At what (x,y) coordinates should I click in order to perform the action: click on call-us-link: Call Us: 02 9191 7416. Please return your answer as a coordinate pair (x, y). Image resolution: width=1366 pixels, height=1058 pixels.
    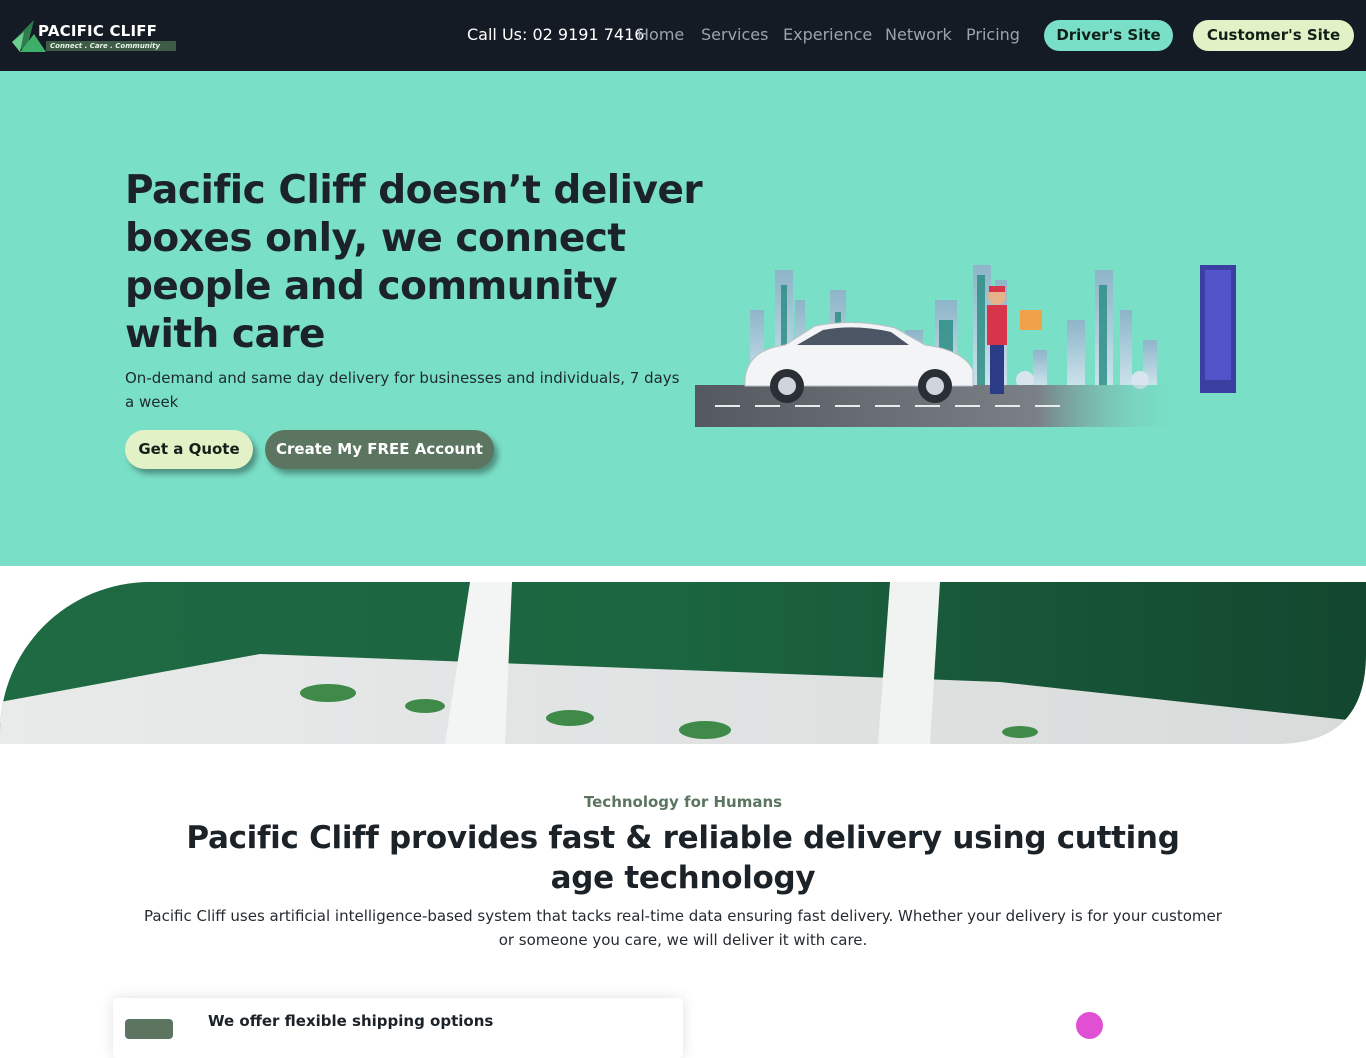
    Looking at the image, I should click on (555, 34).